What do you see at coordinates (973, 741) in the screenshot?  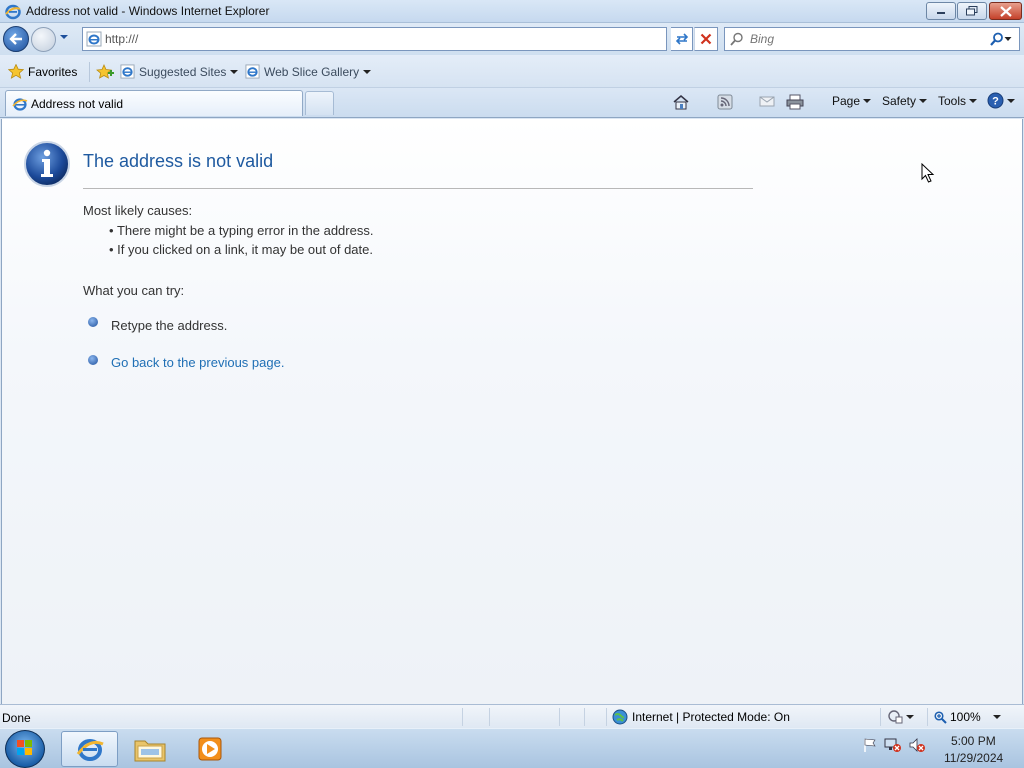 I see `clock-time: 5:00 PM` at bounding box center [973, 741].